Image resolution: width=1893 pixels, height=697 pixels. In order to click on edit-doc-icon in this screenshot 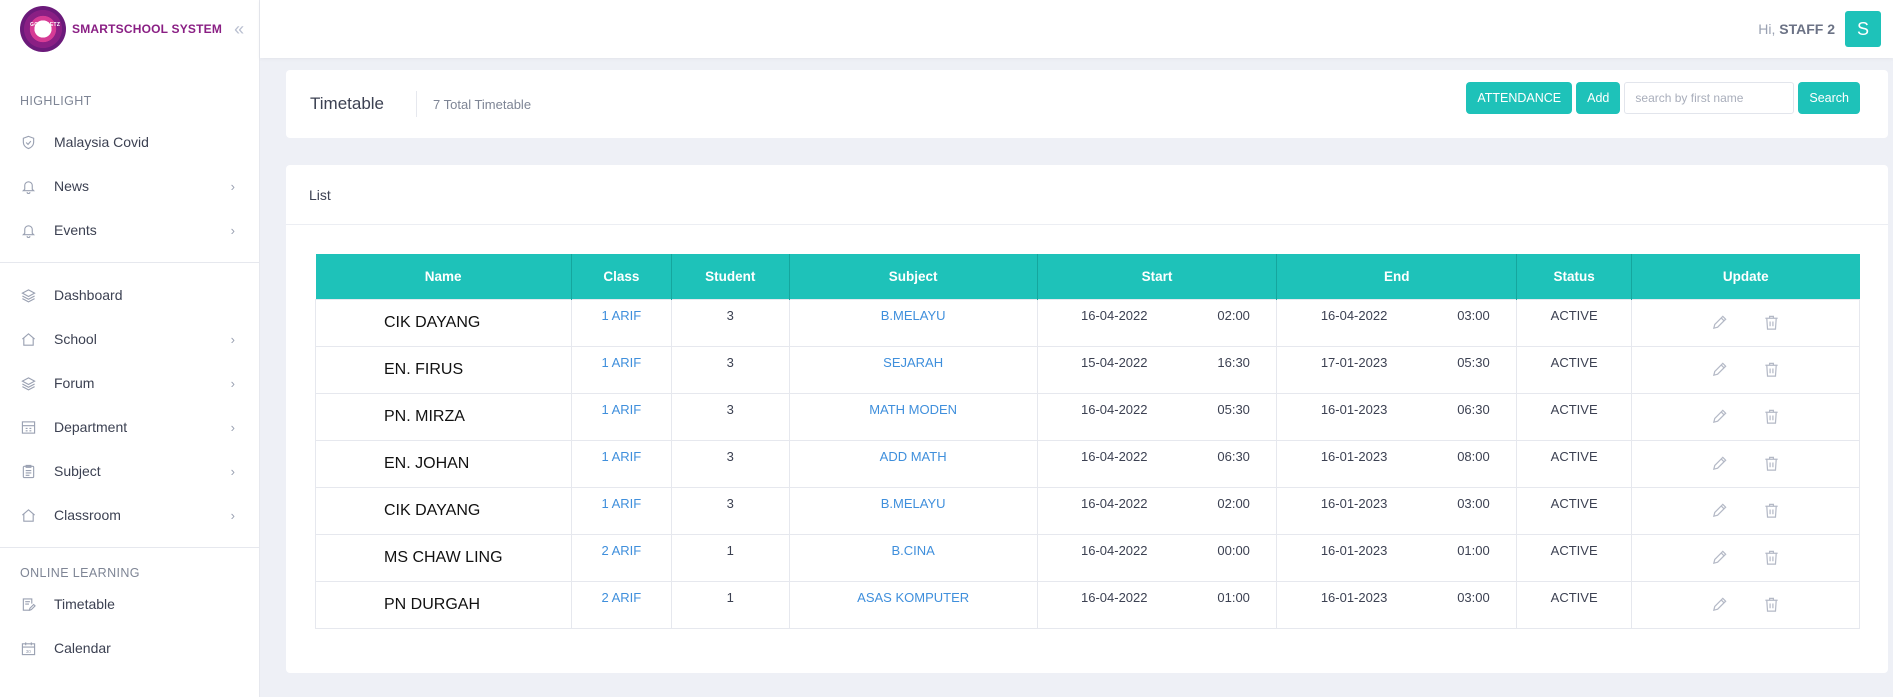, I will do `click(28, 604)`.